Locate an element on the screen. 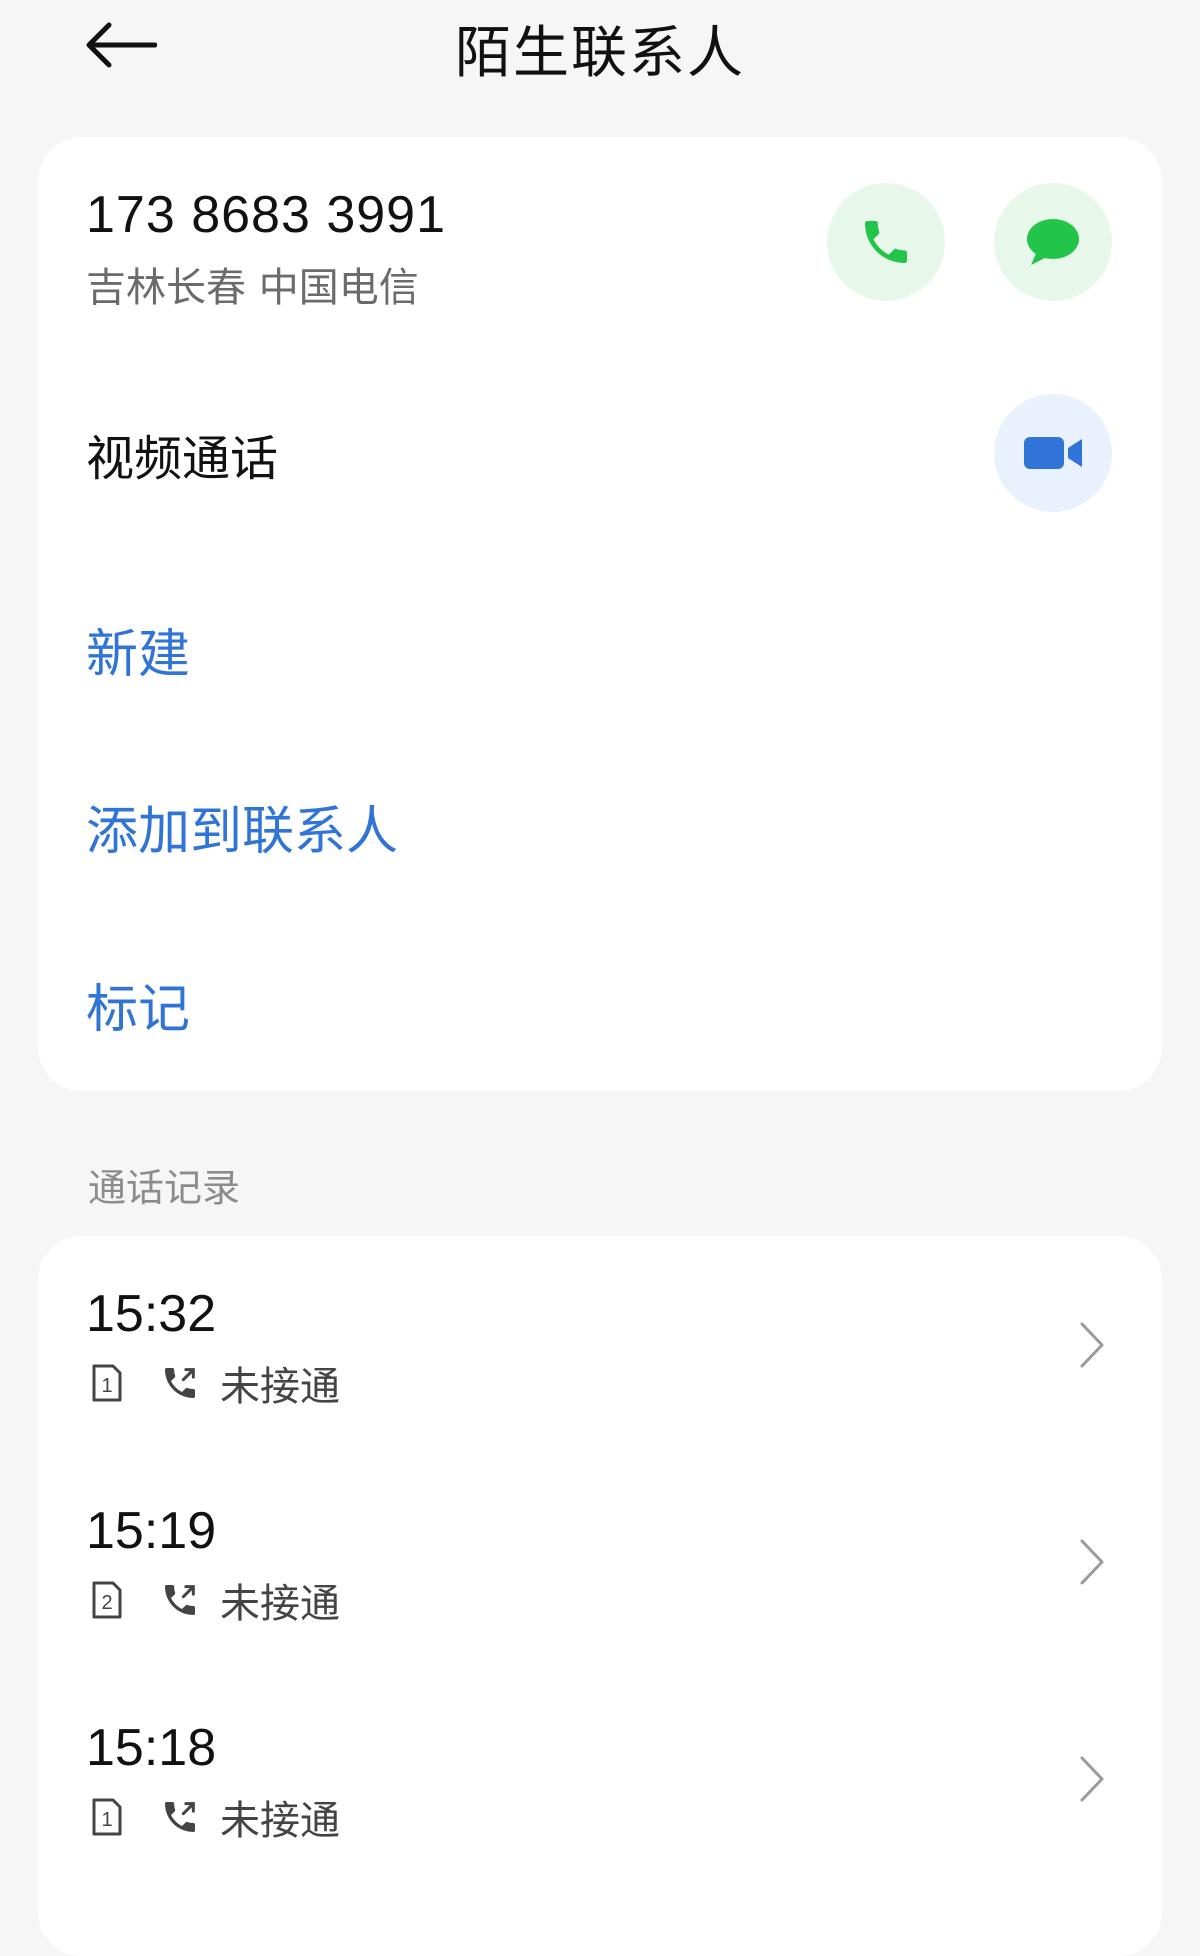 This screenshot has height=1956, width=1200. call-log-row: 15:18 1 未接通 is located at coordinates (600, 1770).